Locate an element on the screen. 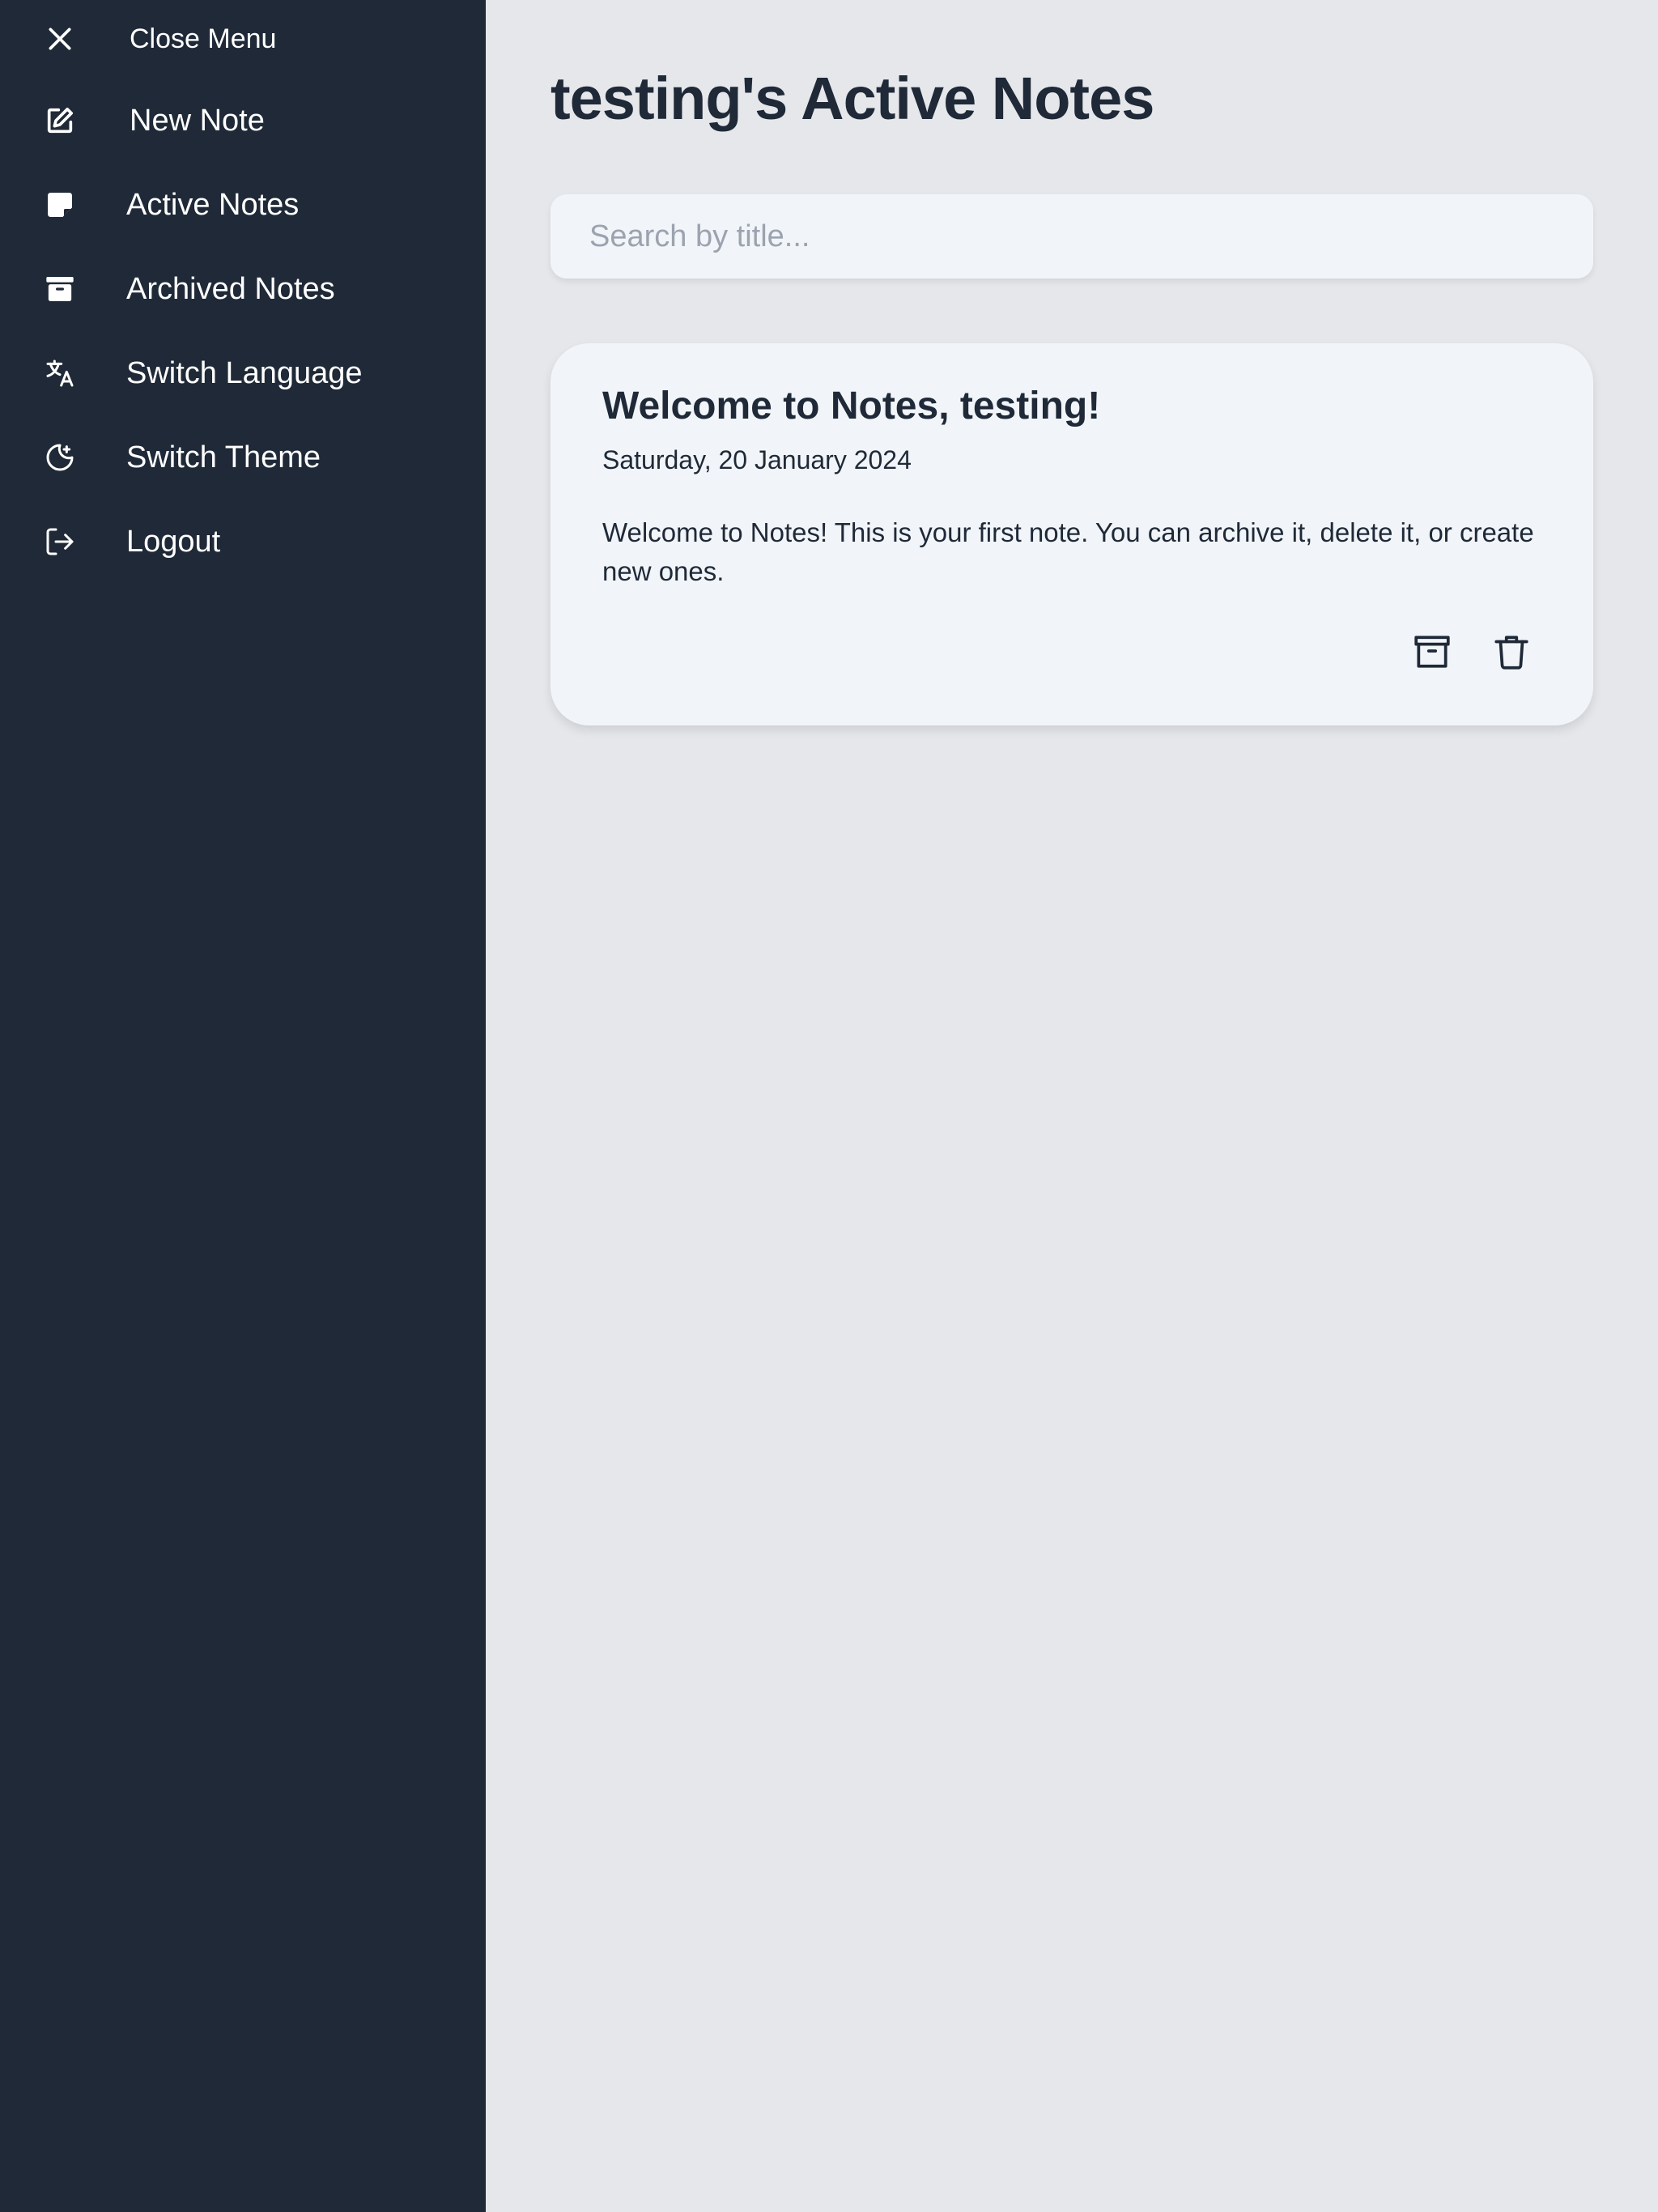 The image size is (1658, 2212). delete-note-button is located at coordinates (1511, 652).